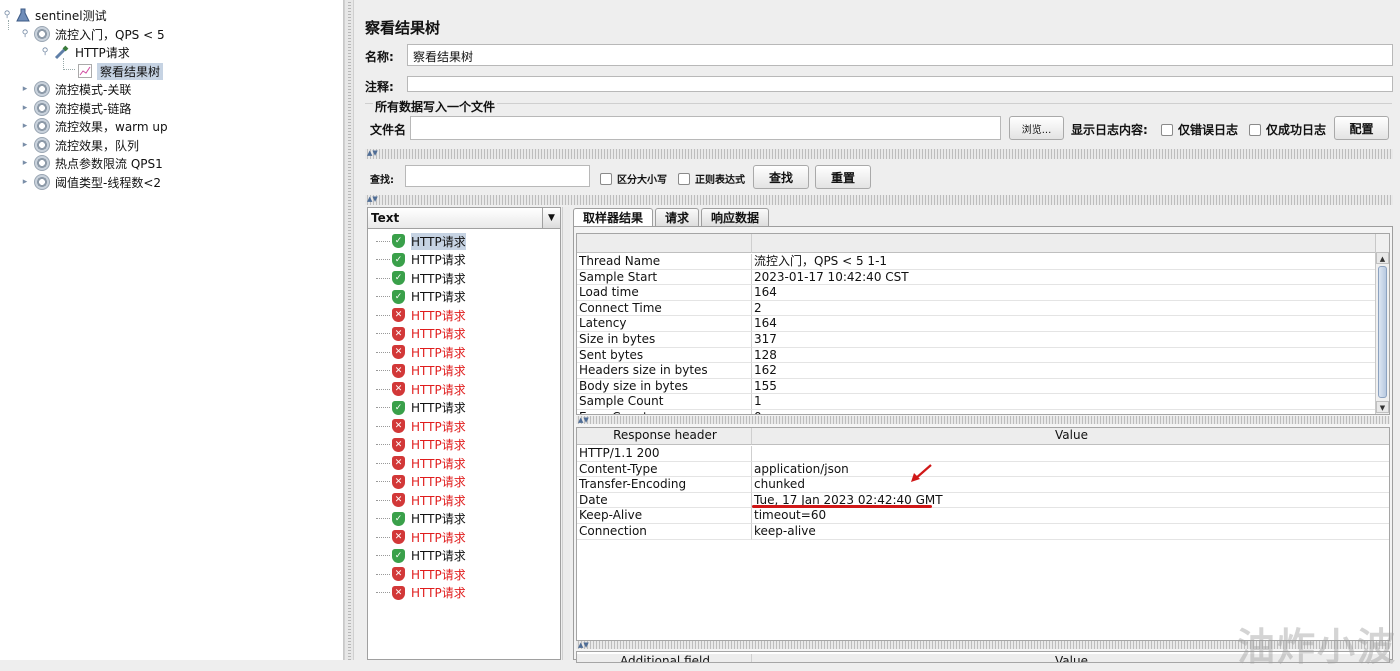  I want to click on tree-item-label: 阈值类型-线程数<2, so click(108, 182).